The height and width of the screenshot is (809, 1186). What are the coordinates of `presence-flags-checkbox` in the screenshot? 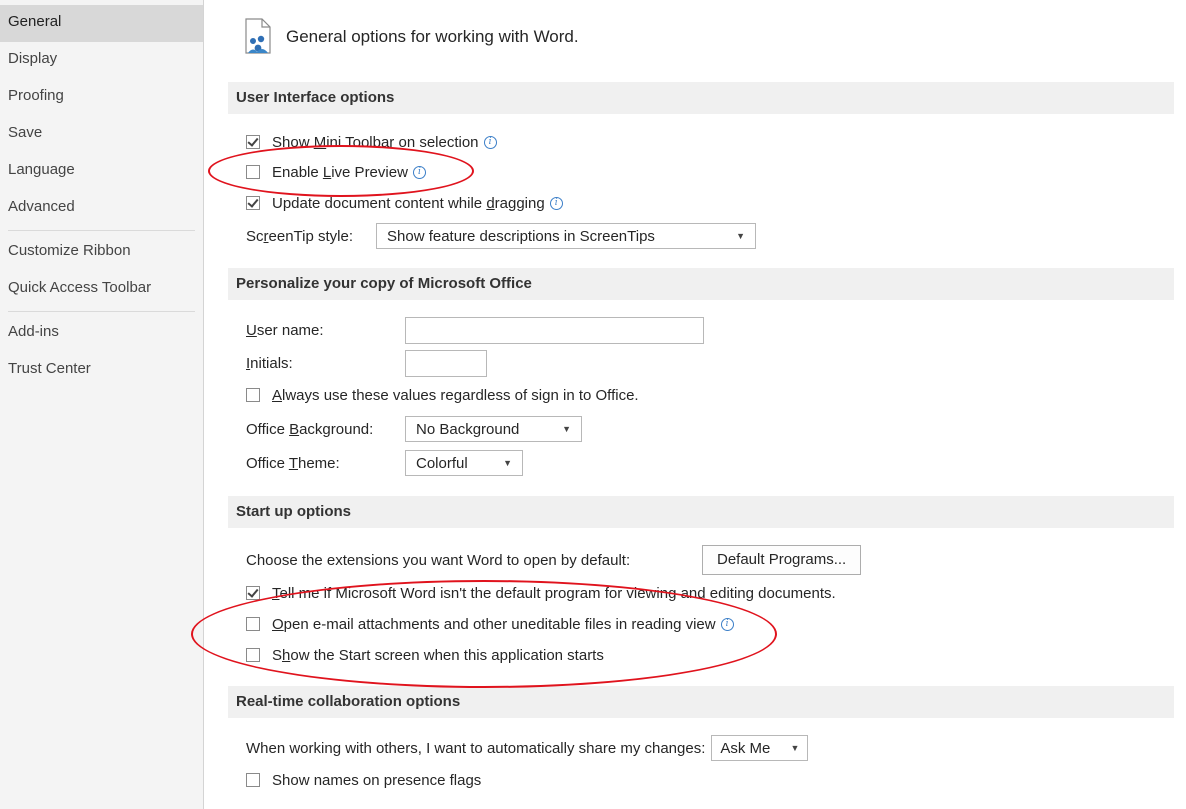 It's located at (253, 780).